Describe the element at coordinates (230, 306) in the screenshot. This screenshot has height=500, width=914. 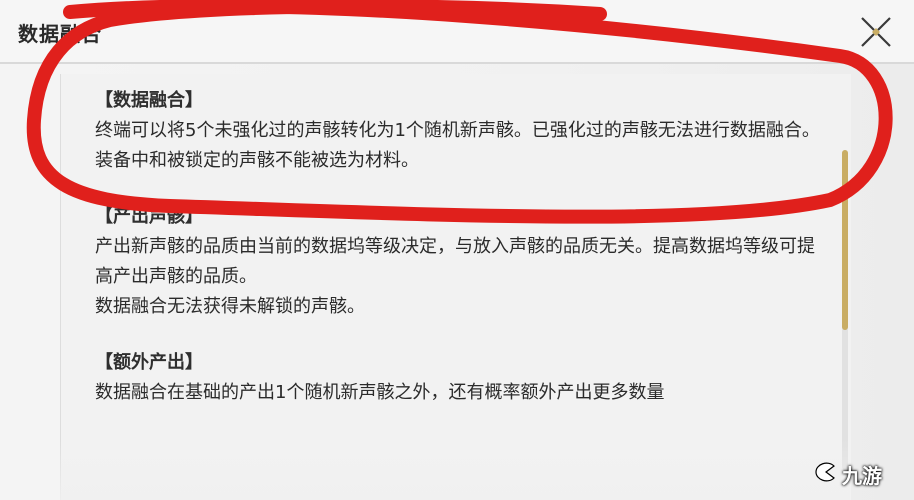
I see `section-paragraph: 数据融合无法获得未解锁的声骸。` at that location.